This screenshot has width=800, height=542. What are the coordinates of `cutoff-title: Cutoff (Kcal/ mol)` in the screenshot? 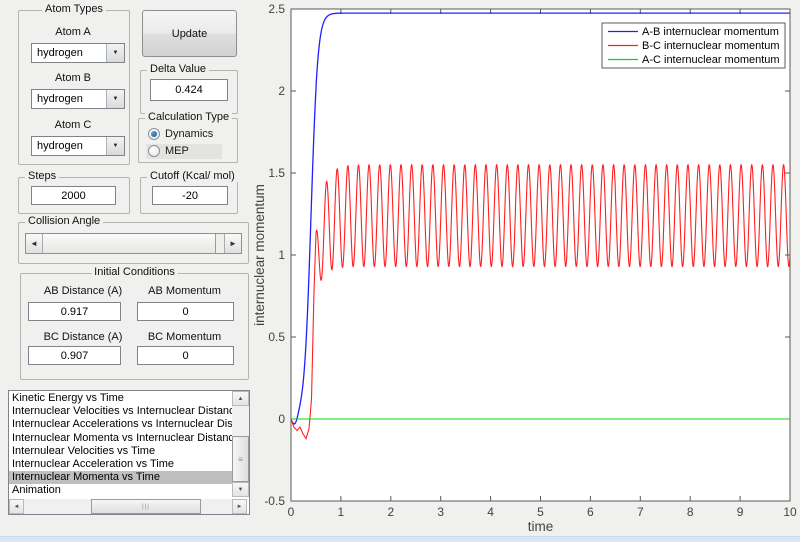 It's located at (192, 176).